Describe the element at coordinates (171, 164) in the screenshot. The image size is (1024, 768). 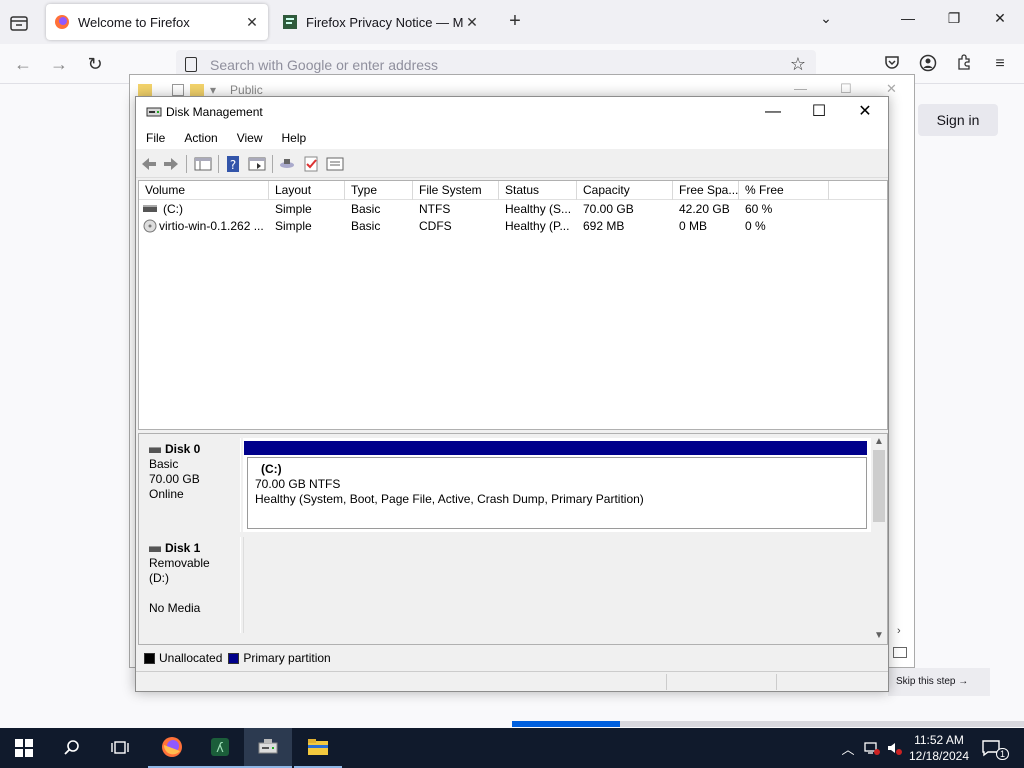
I see `forward-arrow-icon` at that location.